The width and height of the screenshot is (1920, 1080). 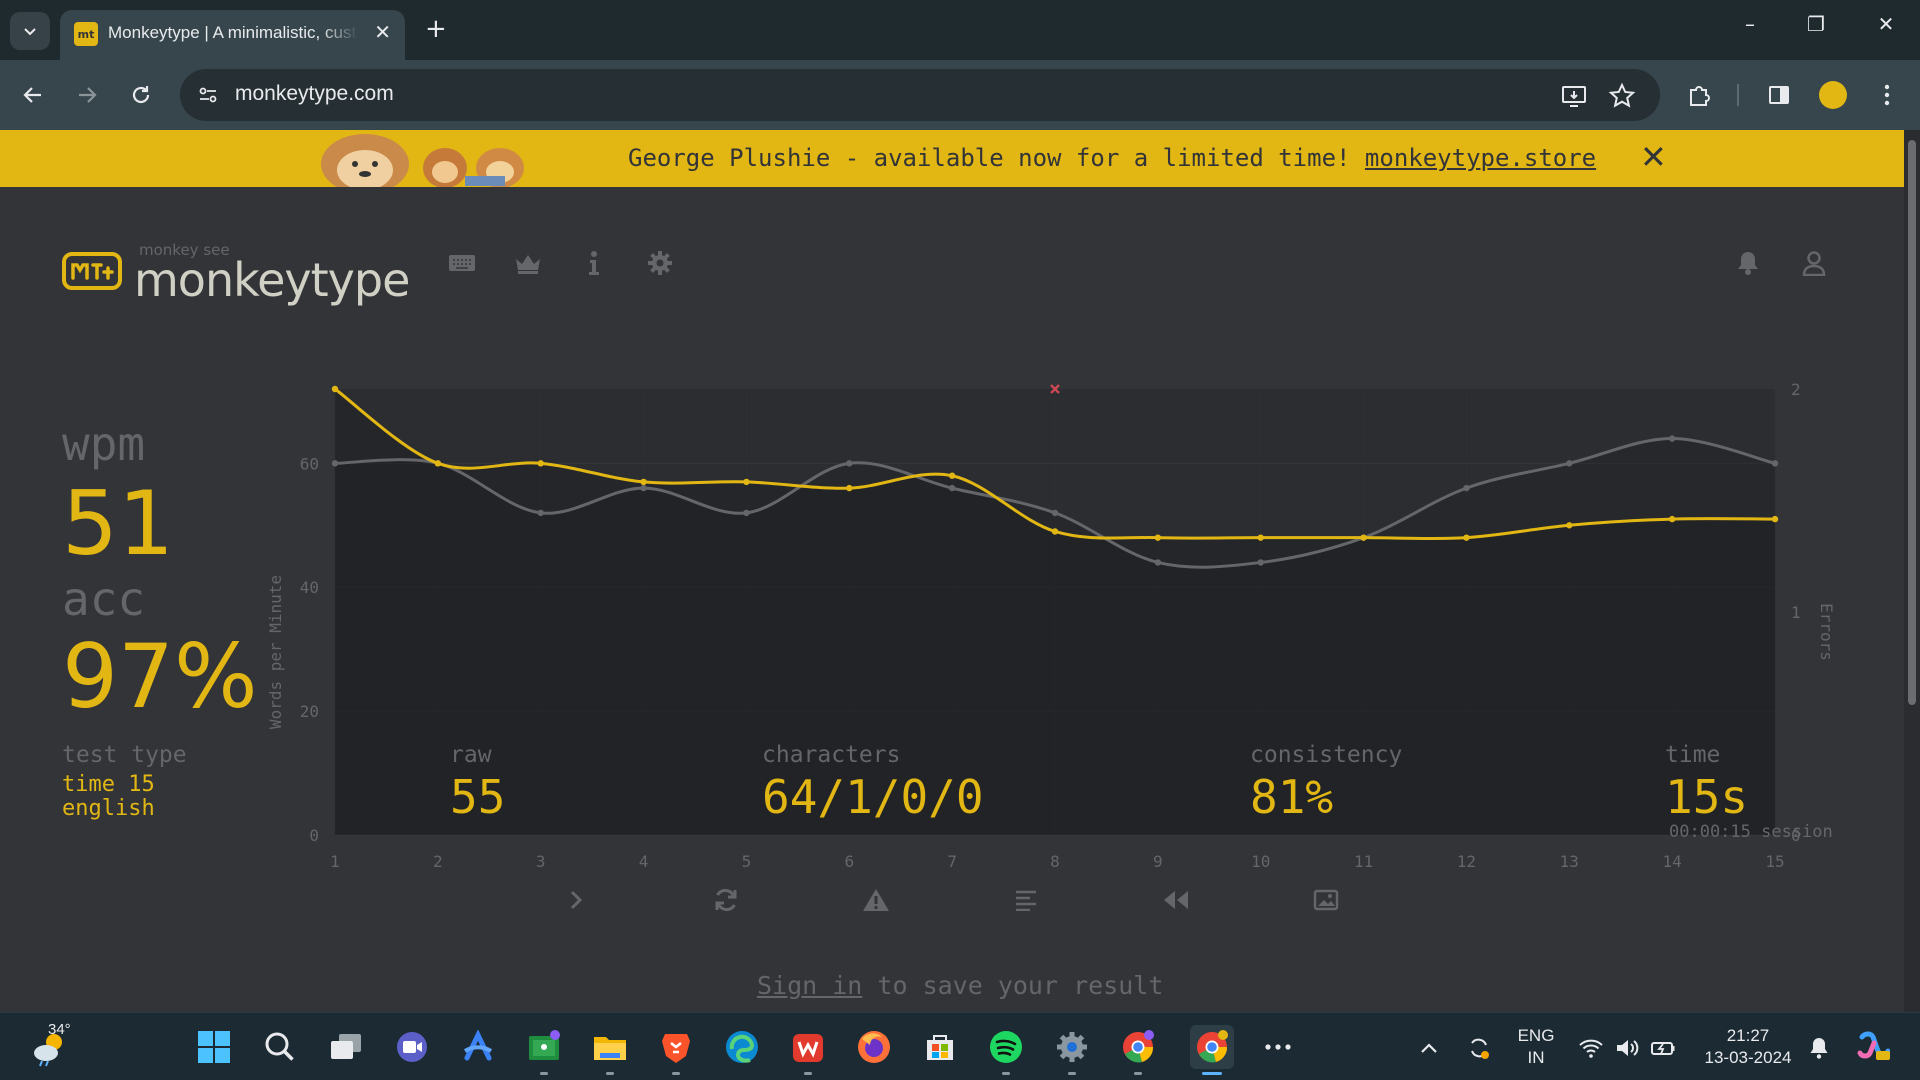 What do you see at coordinates (1622, 96) in the screenshot?
I see `bookmark-star-icon` at bounding box center [1622, 96].